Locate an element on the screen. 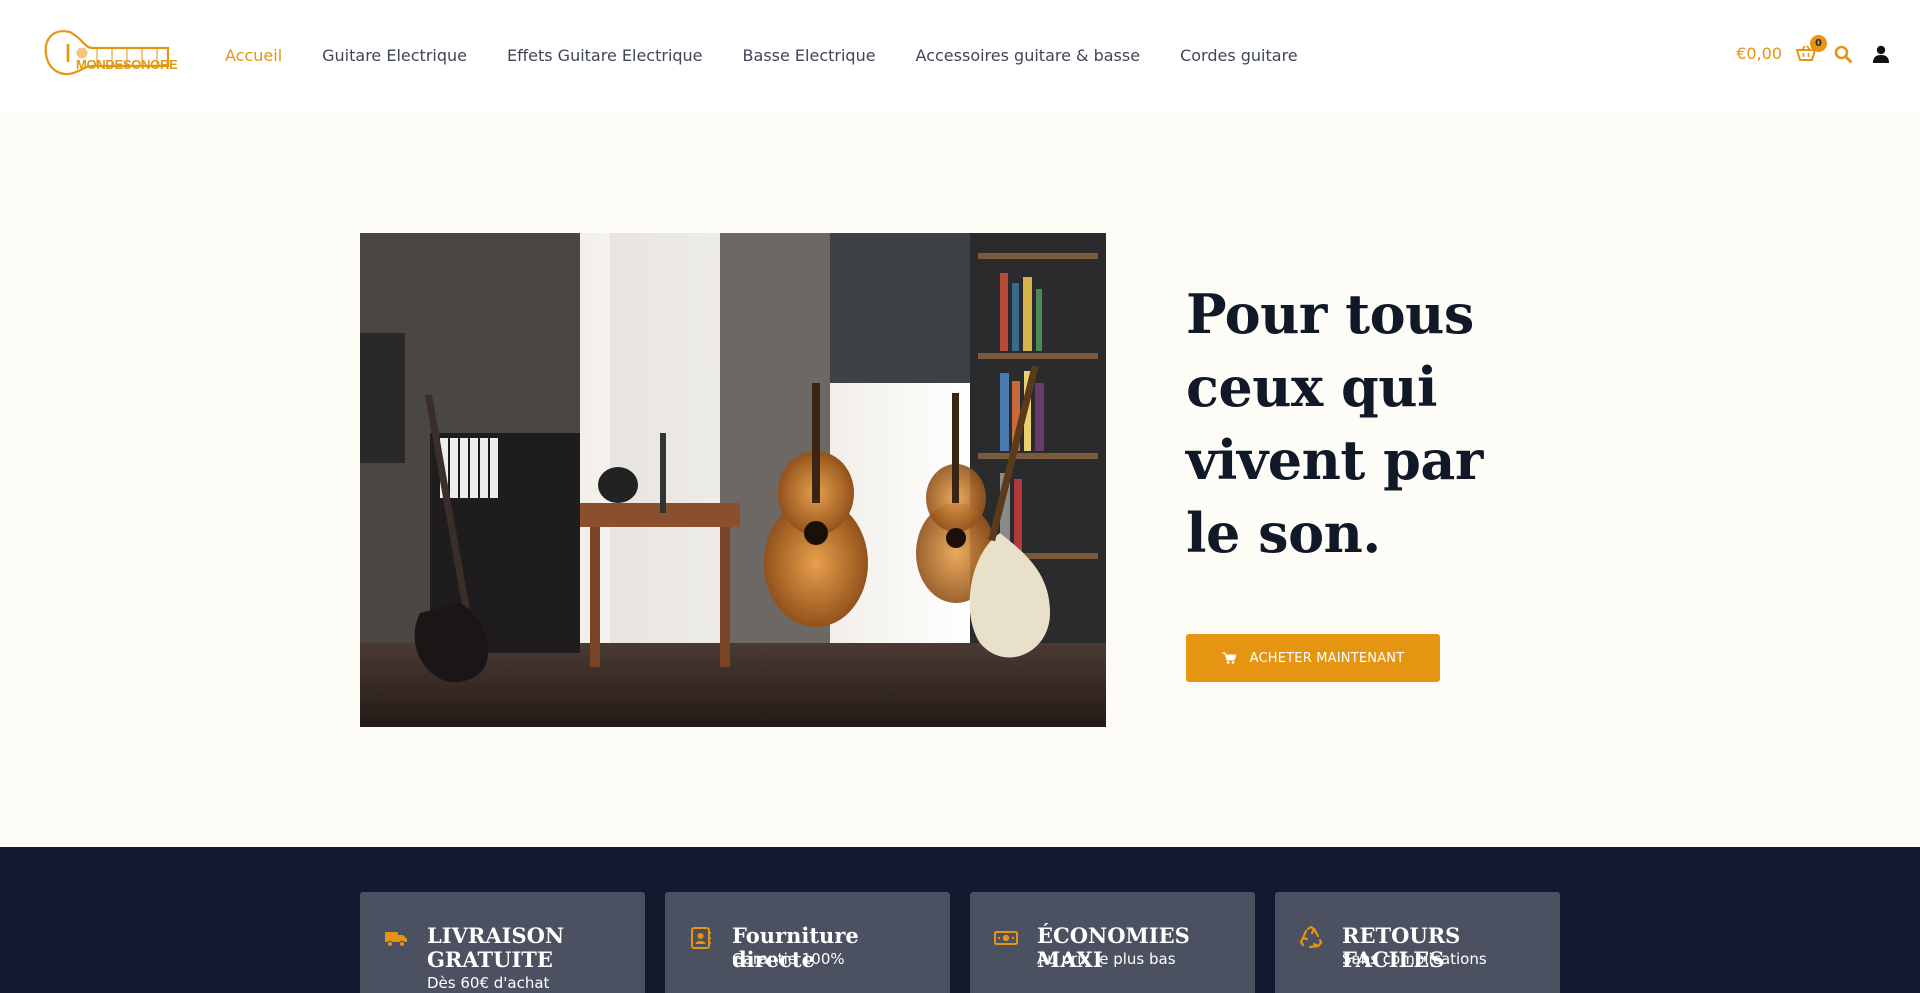 Image resolution: width=1920 pixels, height=993 pixels. nav-item-accueil: Accueil is located at coordinates (253, 55).